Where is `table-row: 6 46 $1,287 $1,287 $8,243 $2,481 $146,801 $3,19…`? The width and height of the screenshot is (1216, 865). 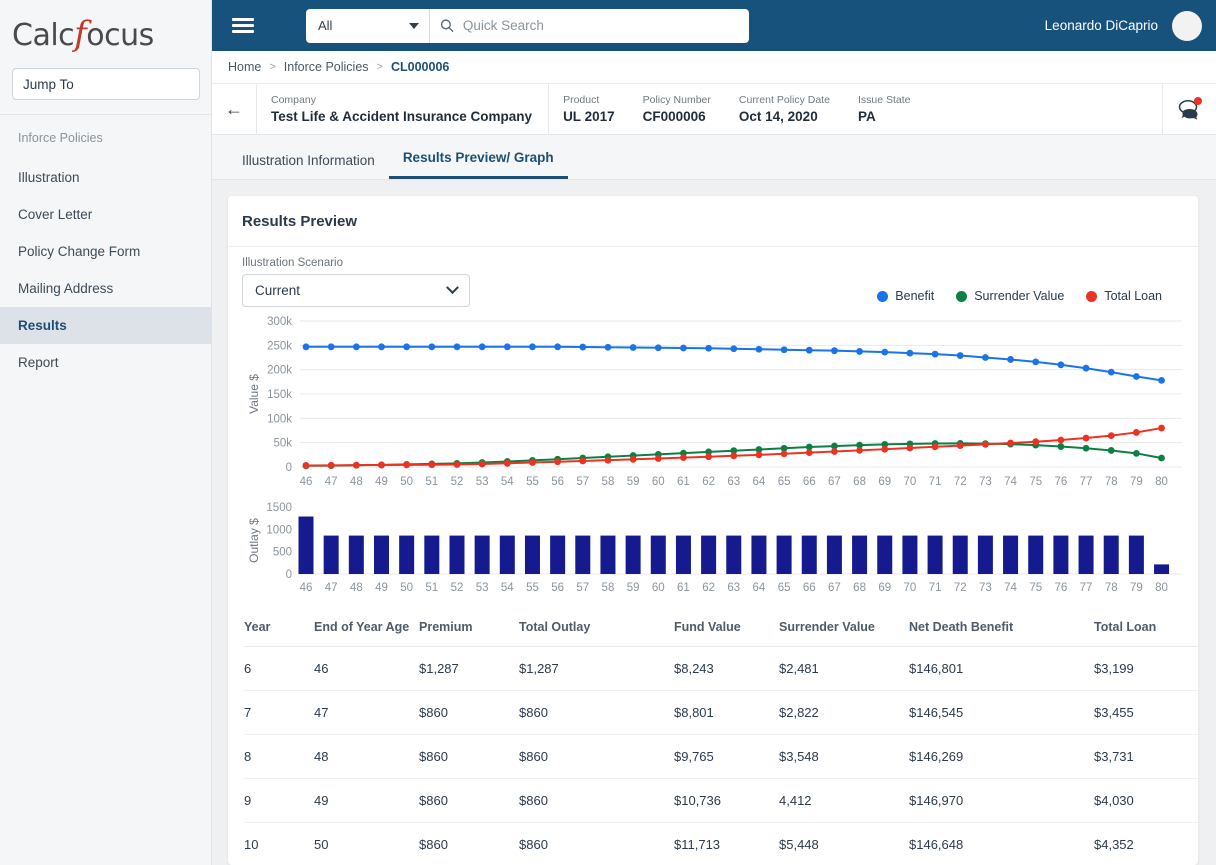
table-row: 6 46 $1,287 $1,287 $8,243 $2,481 $146,801 $3,19… is located at coordinates (721, 668).